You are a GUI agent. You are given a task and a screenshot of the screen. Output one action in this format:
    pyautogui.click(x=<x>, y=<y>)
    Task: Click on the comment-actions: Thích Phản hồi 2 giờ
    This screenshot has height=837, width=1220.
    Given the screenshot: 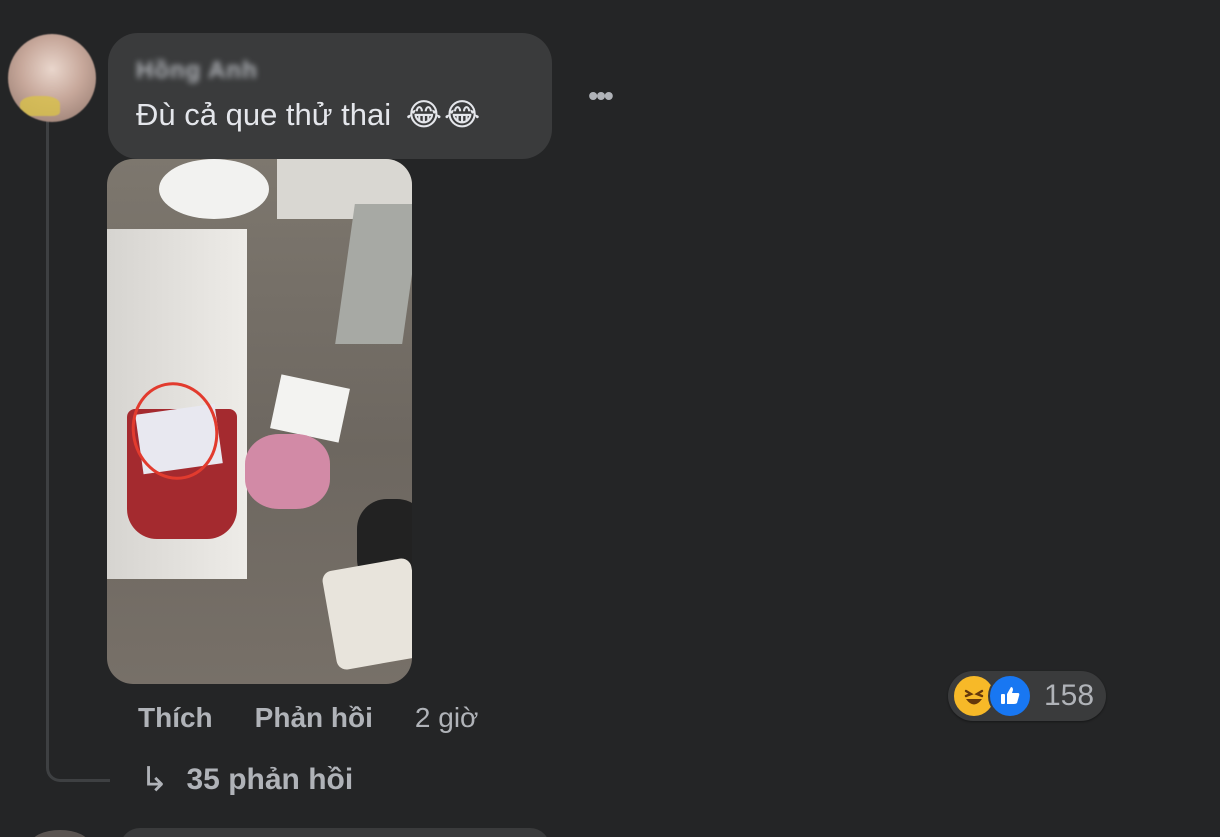 What is the action you would take?
    pyautogui.click(x=308, y=718)
    